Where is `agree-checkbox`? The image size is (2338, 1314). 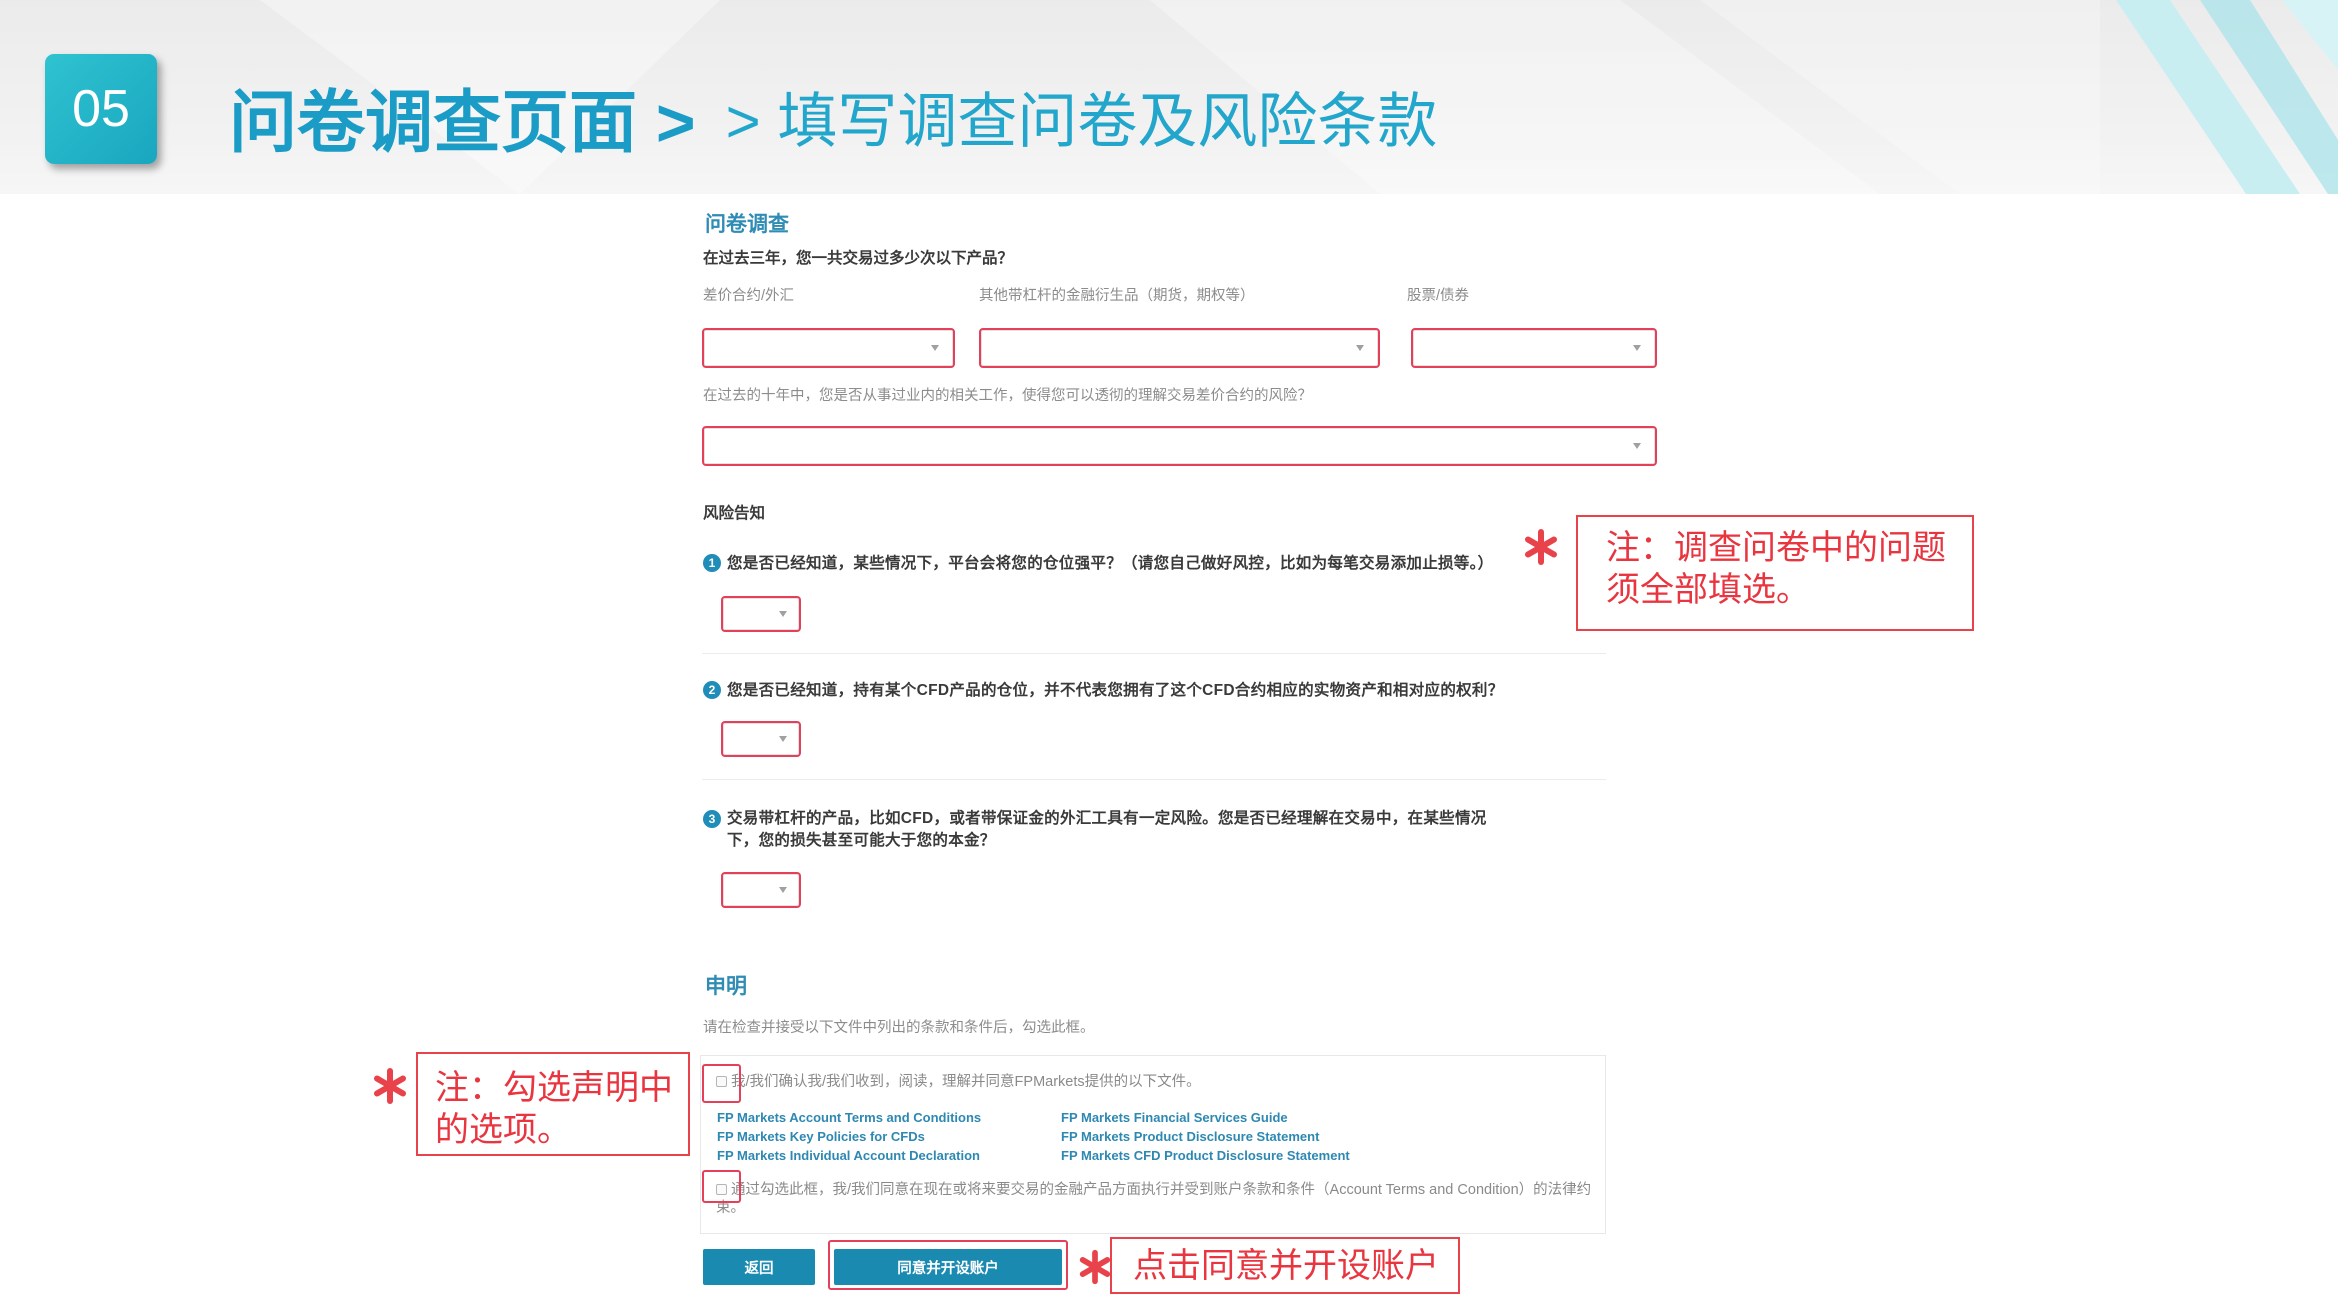
agree-checkbox is located at coordinates (721, 1189).